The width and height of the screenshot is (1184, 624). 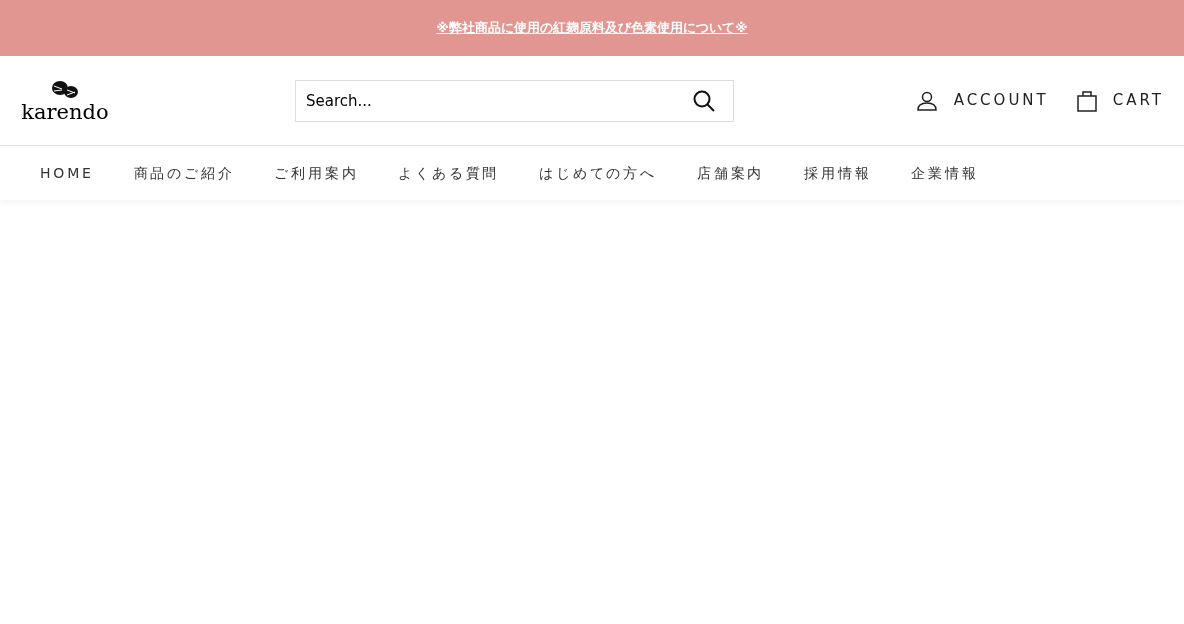 I want to click on nav-link: よくある質問, so click(x=449, y=173).